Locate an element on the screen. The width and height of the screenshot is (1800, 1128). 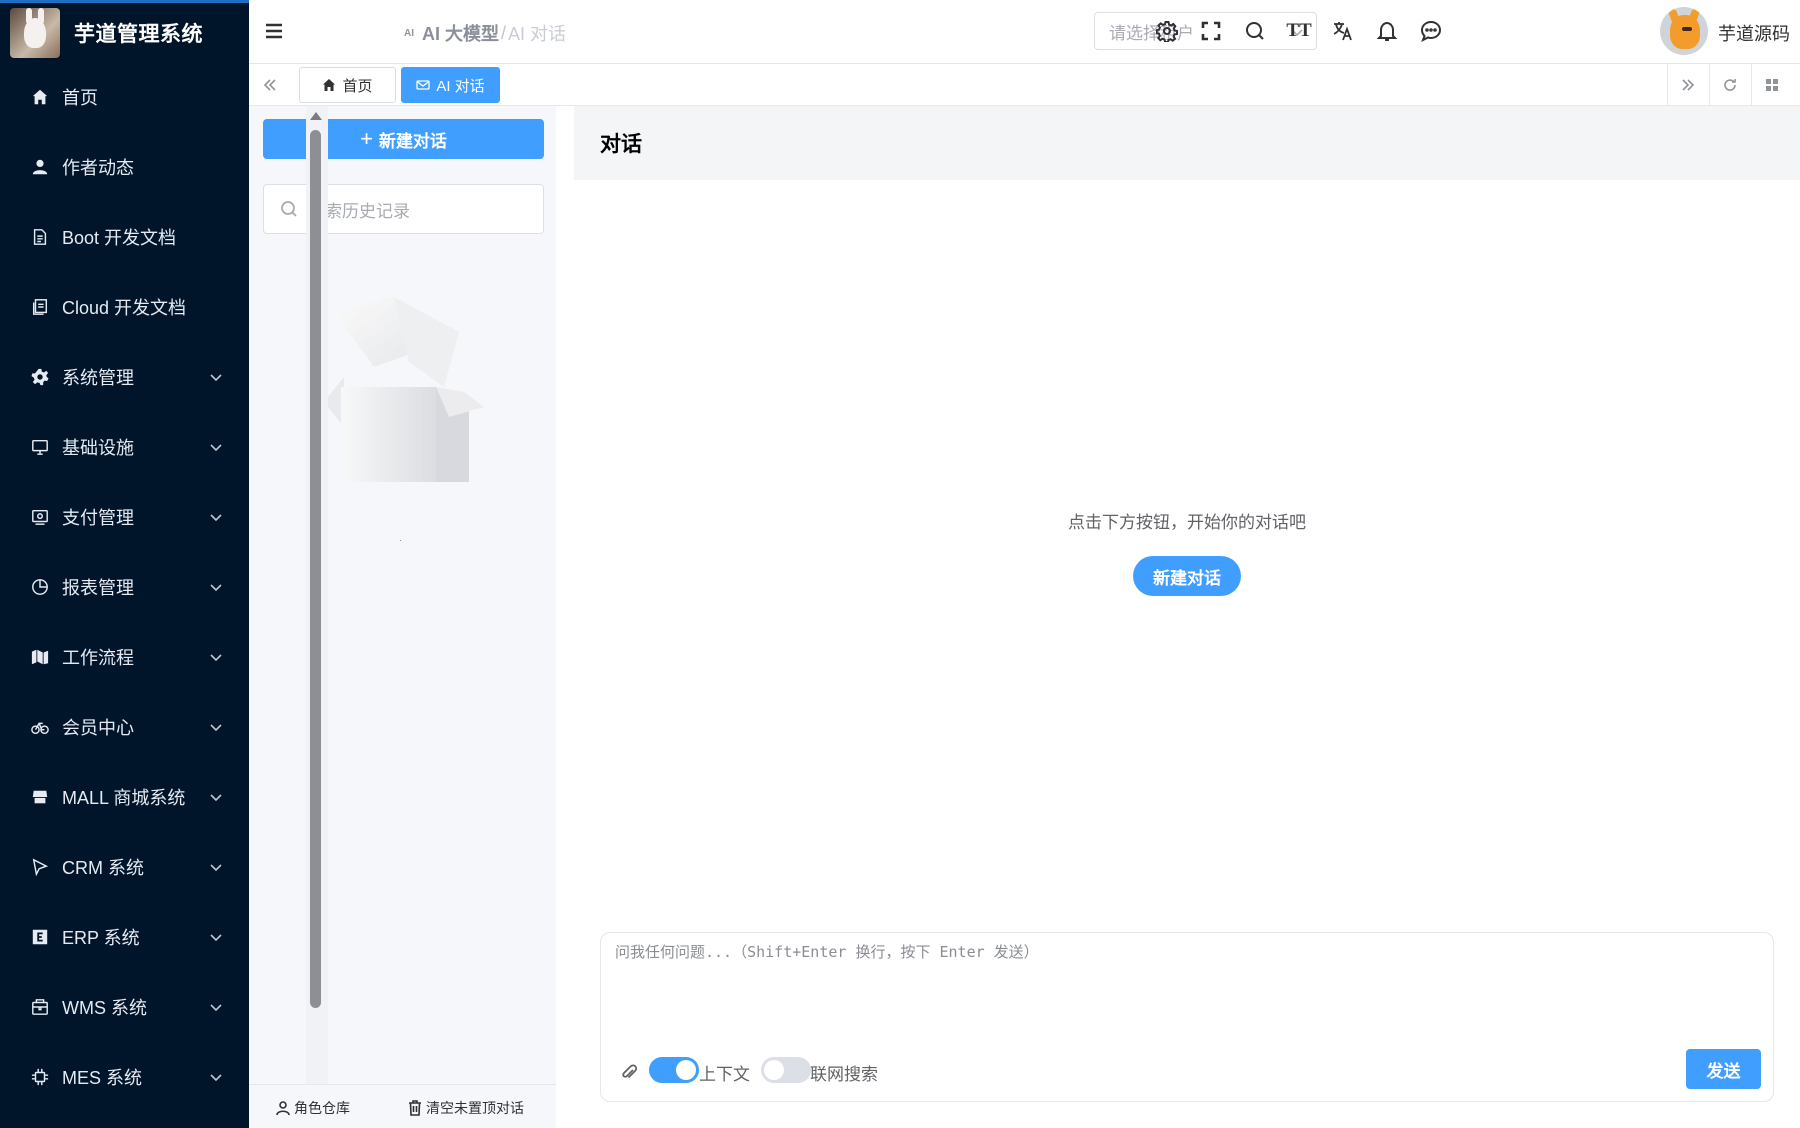
sidebar-item-label: 报表管理 is located at coordinates (98, 588).